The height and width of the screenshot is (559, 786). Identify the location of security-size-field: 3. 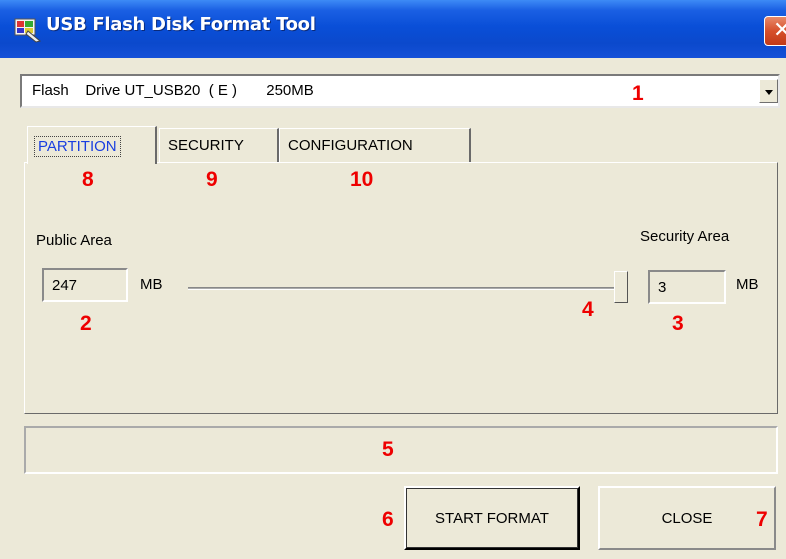
(687, 287).